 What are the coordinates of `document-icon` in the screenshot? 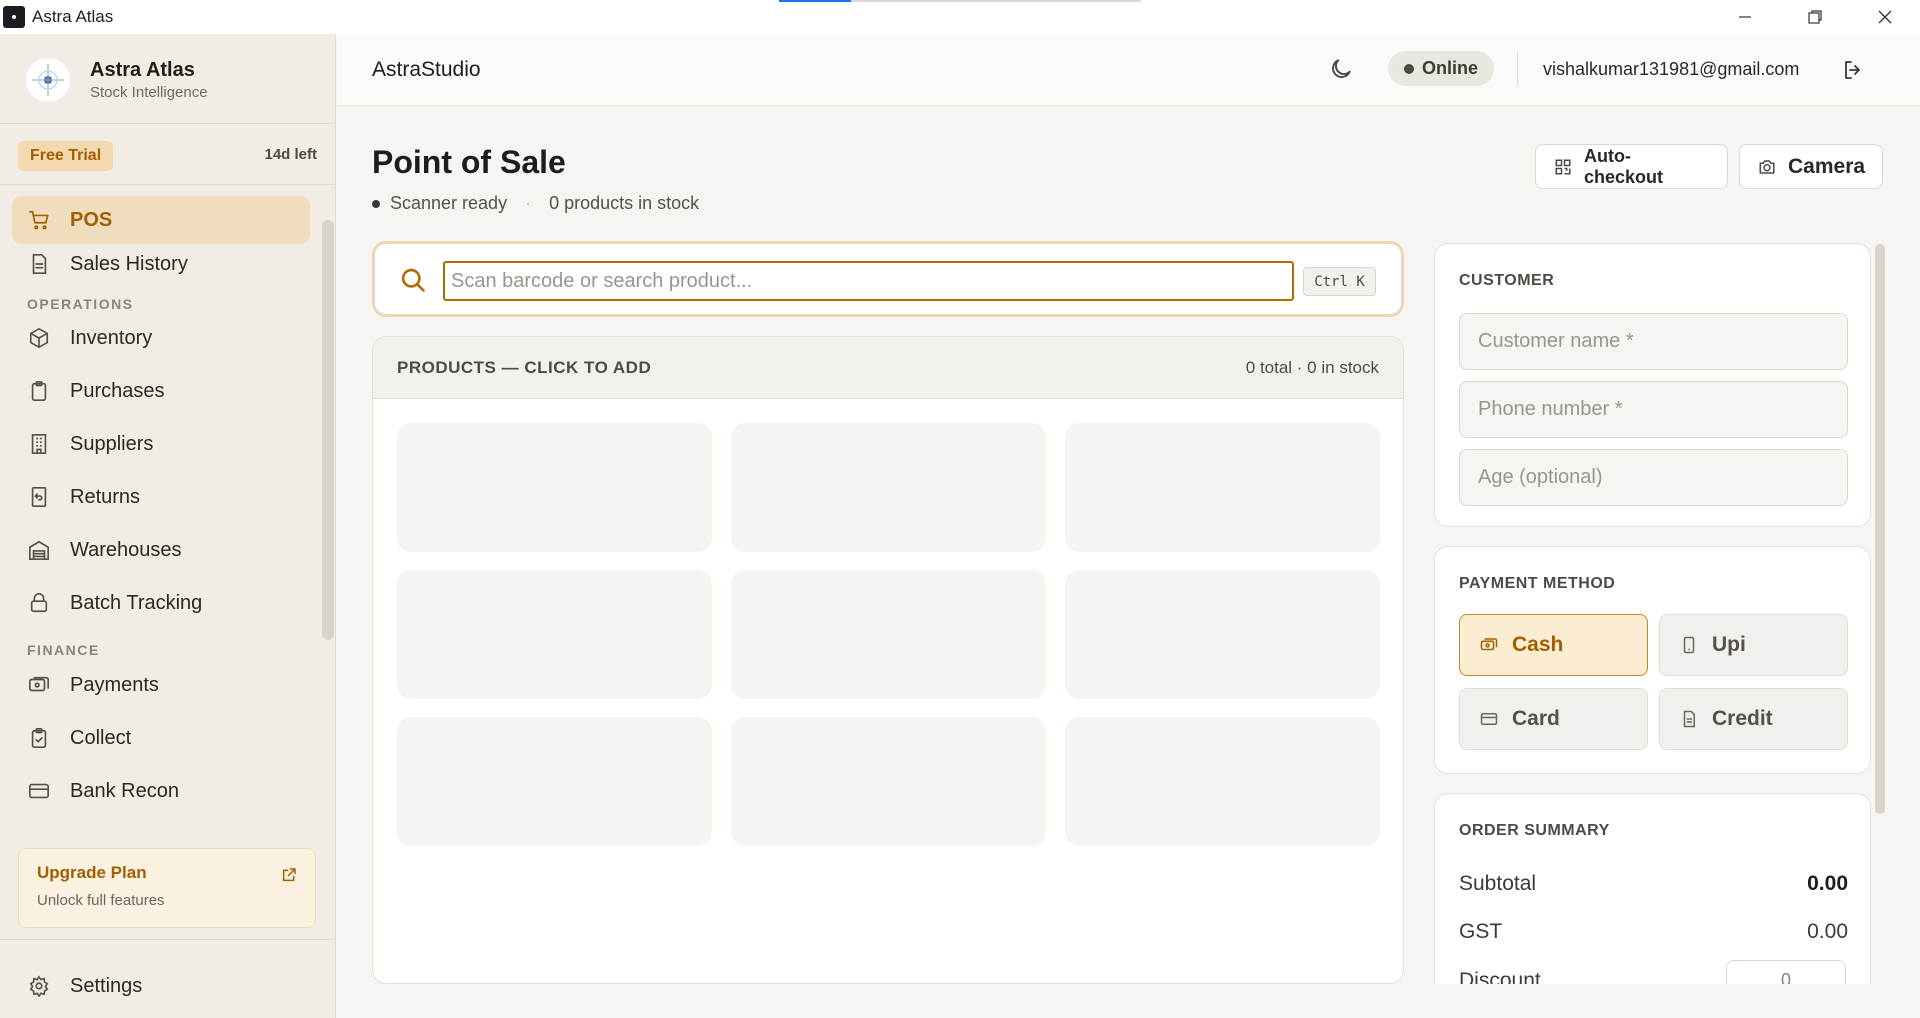 It's located at (39, 264).